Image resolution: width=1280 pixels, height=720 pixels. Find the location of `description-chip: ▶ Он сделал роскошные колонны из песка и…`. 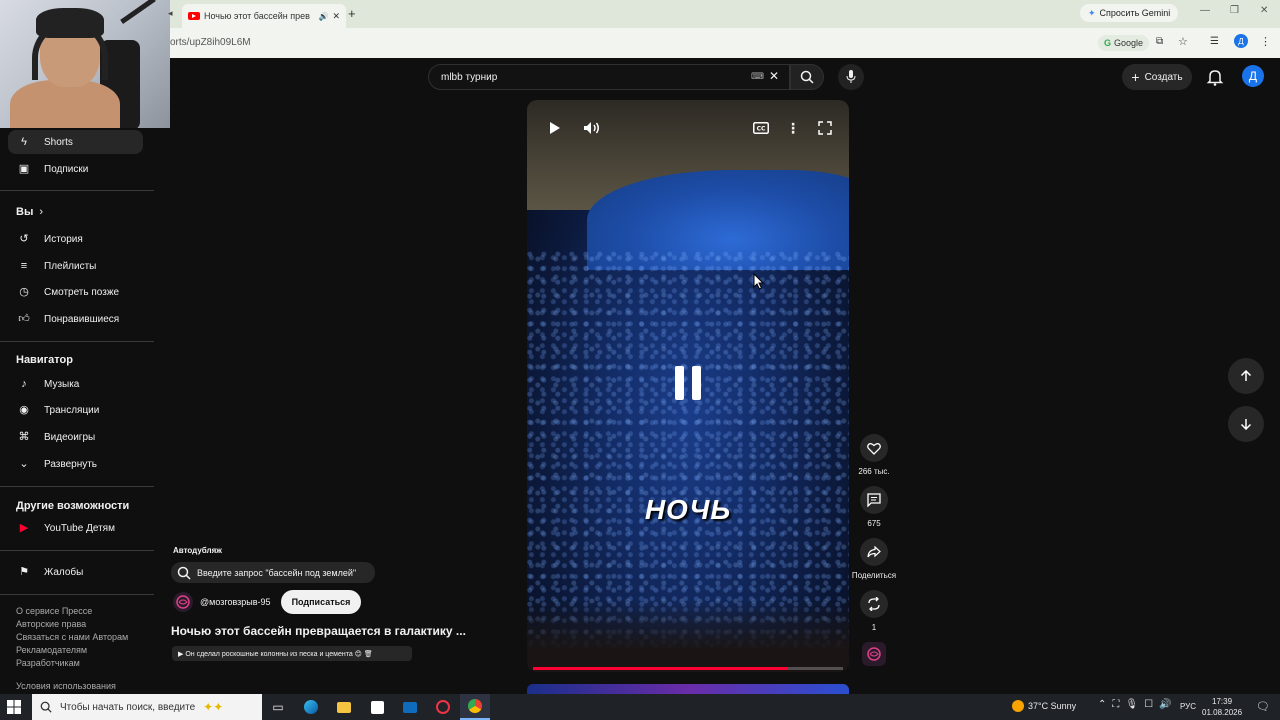

description-chip: ▶ Он сделал роскошные колонны из песка и… is located at coordinates (292, 653).